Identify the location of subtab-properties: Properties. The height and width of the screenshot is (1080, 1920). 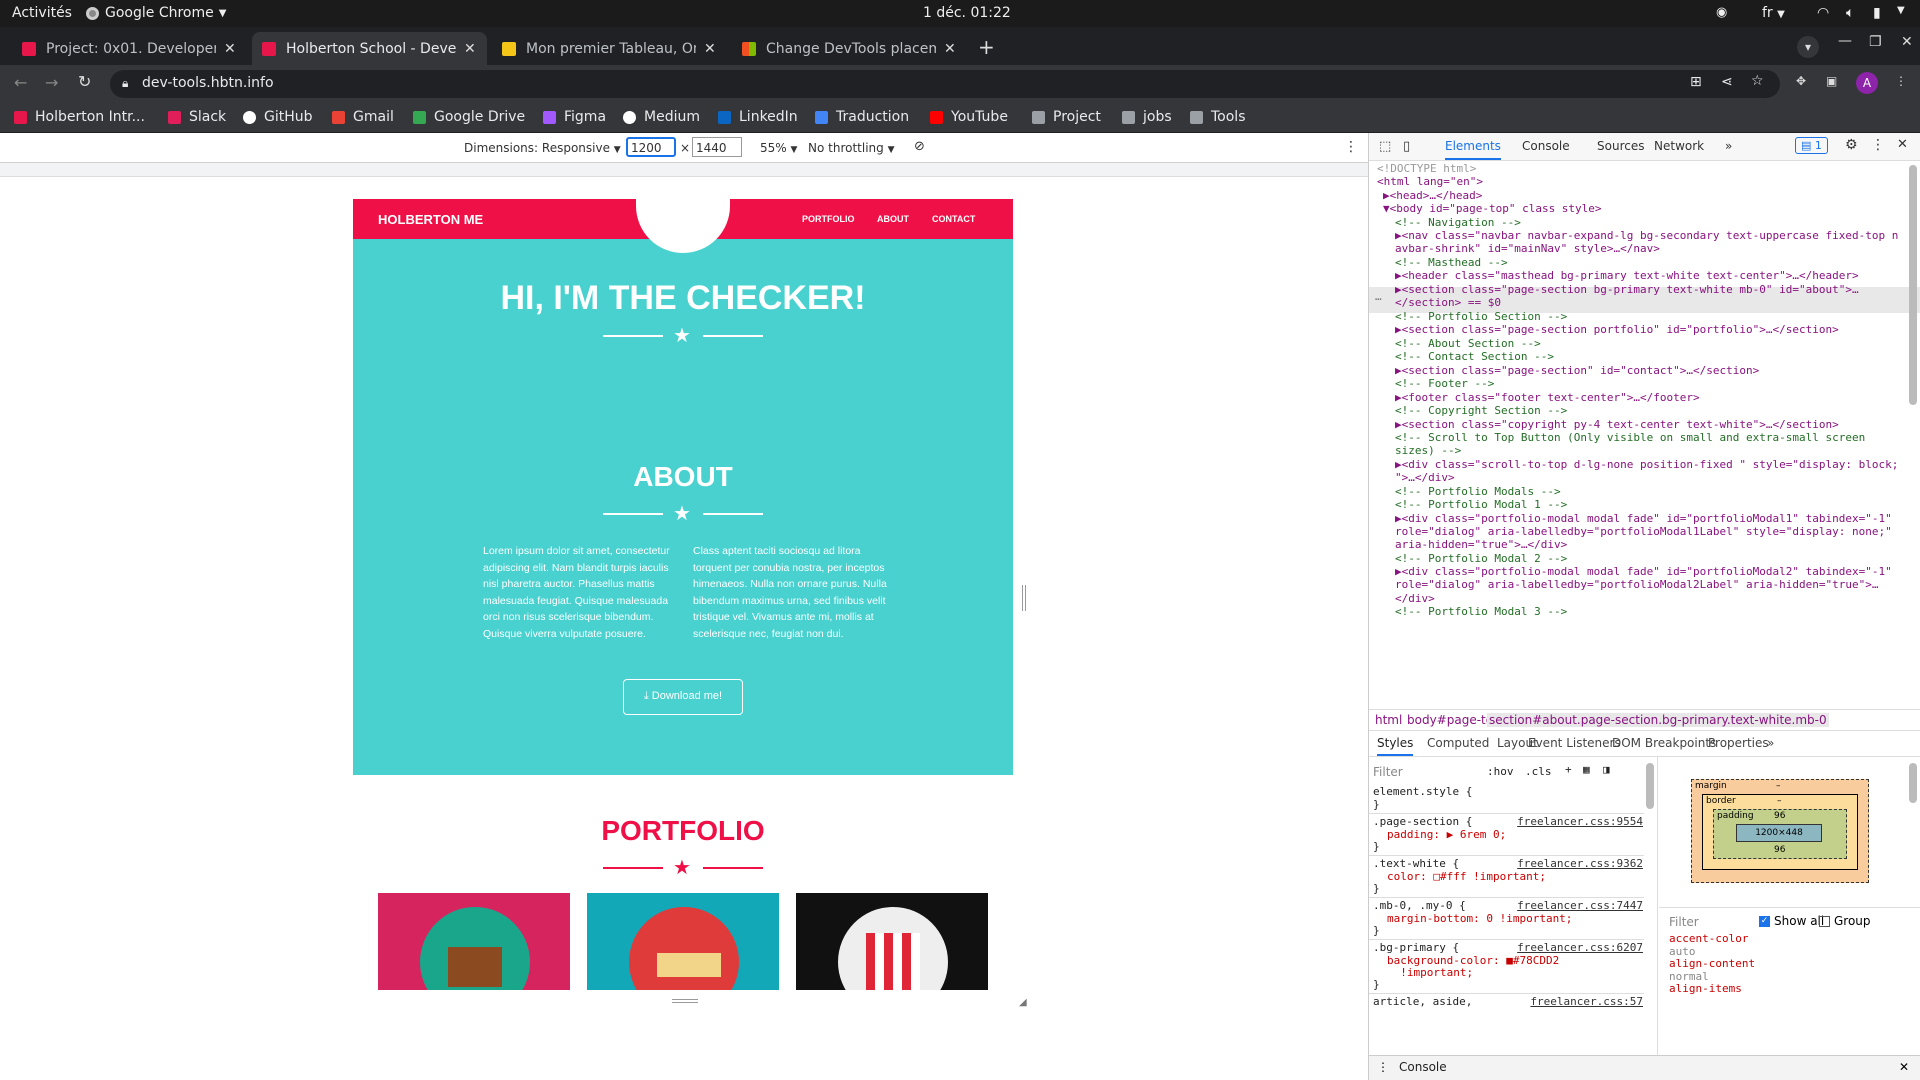
(1738, 743).